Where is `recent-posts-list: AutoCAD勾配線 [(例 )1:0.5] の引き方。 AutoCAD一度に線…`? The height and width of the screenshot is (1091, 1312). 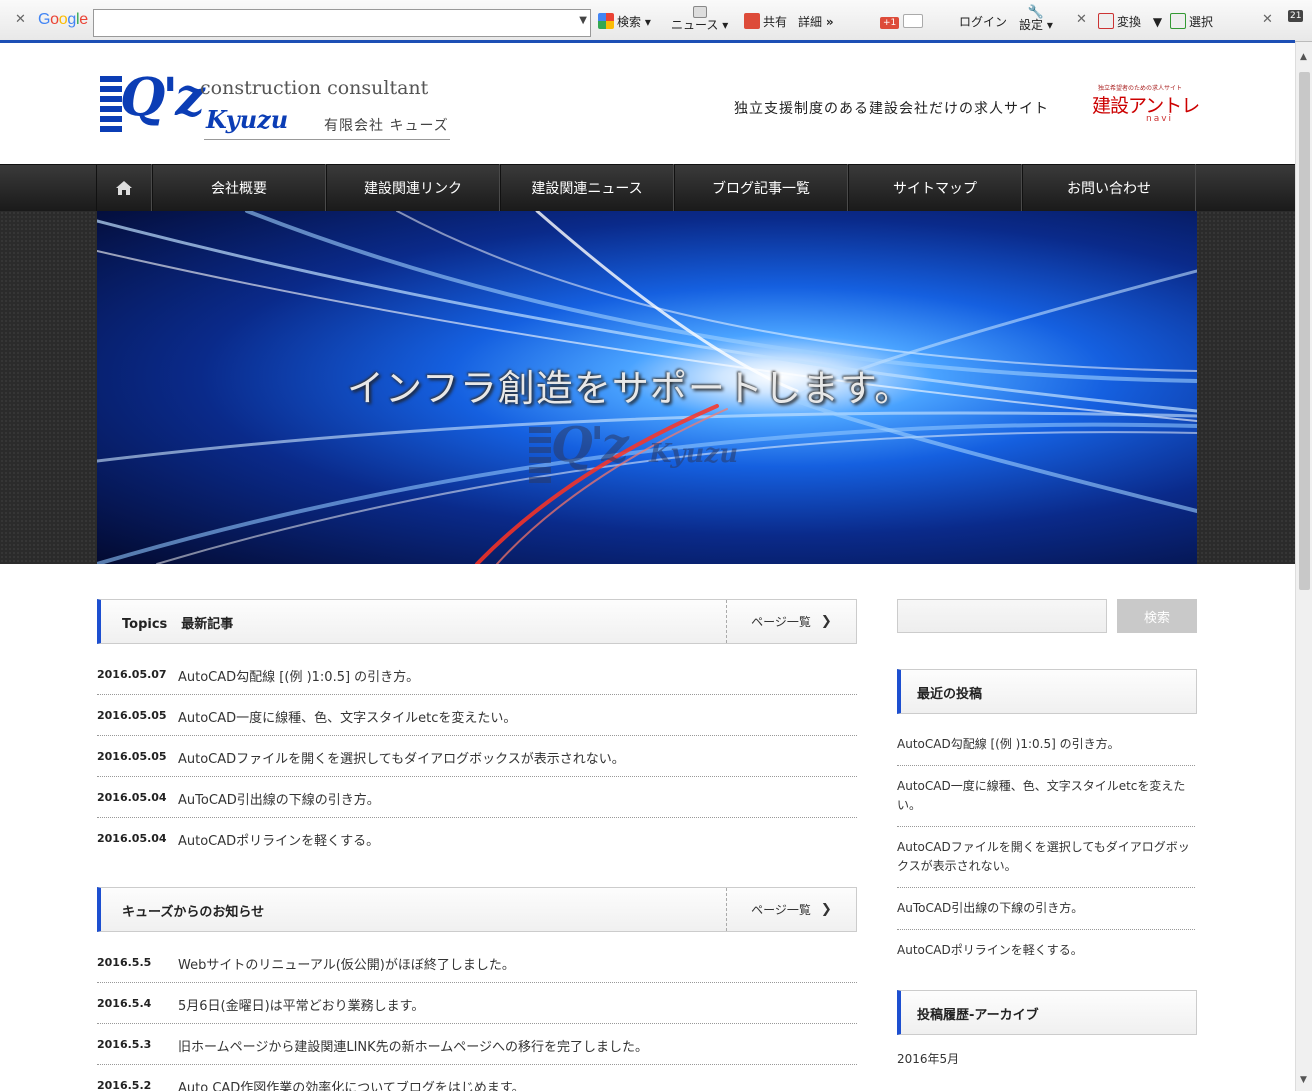
recent-posts-list: AutoCAD勾配線 [(例 )1:0.5] の引き方。 AutoCAD一度に線… is located at coordinates (1046, 847).